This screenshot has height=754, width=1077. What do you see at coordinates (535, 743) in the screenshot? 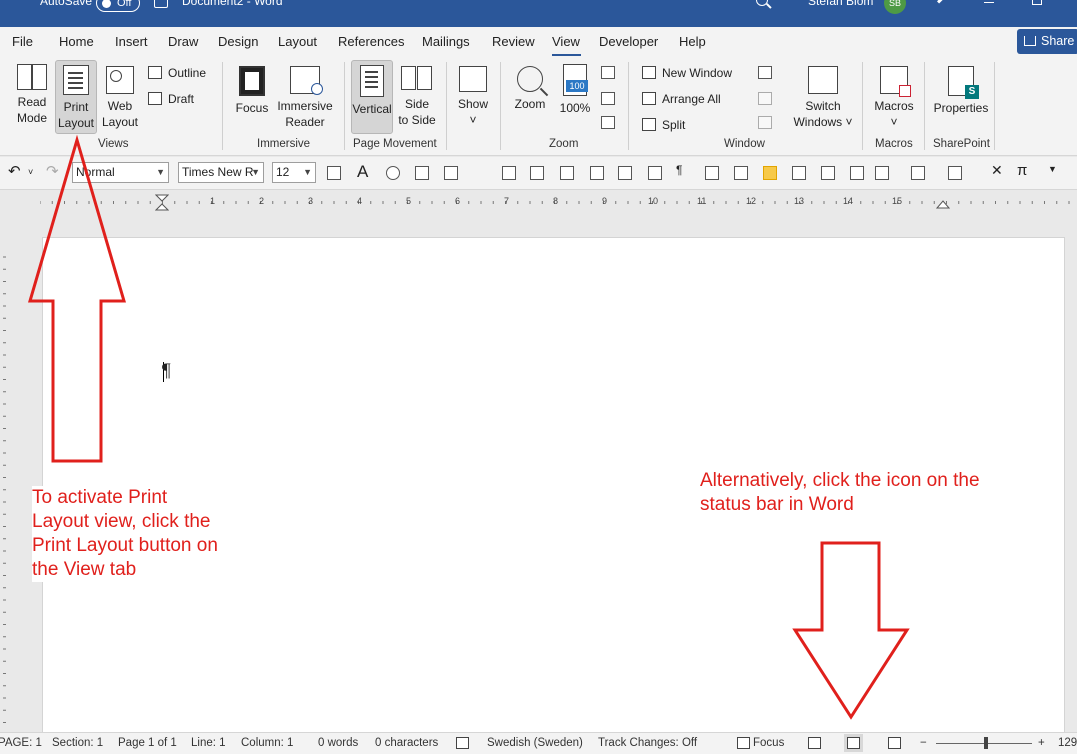
I see `status-language: Swedish (Sweden)` at bounding box center [535, 743].